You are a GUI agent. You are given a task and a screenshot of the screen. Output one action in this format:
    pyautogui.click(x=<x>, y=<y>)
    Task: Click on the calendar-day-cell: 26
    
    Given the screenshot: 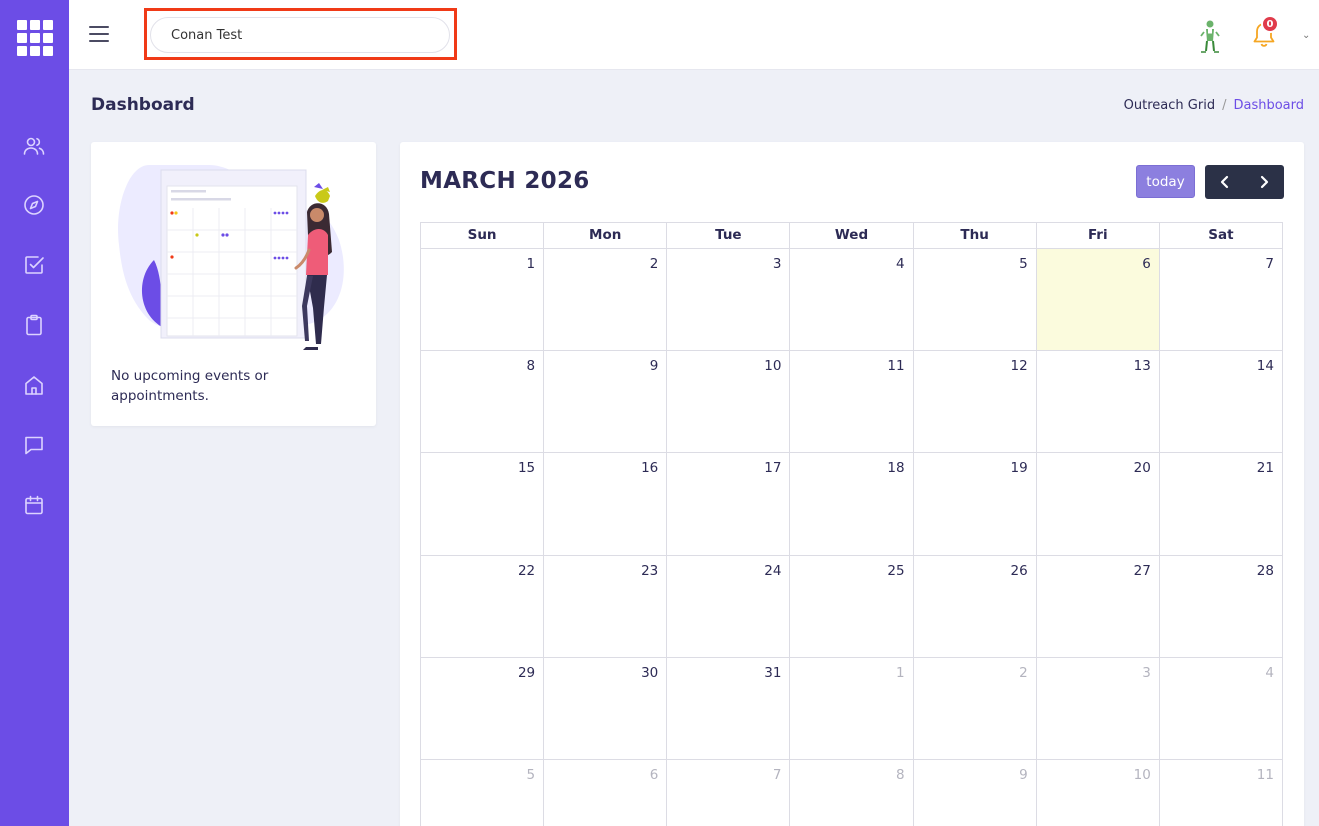 What is the action you would take?
    pyautogui.click(x=975, y=606)
    